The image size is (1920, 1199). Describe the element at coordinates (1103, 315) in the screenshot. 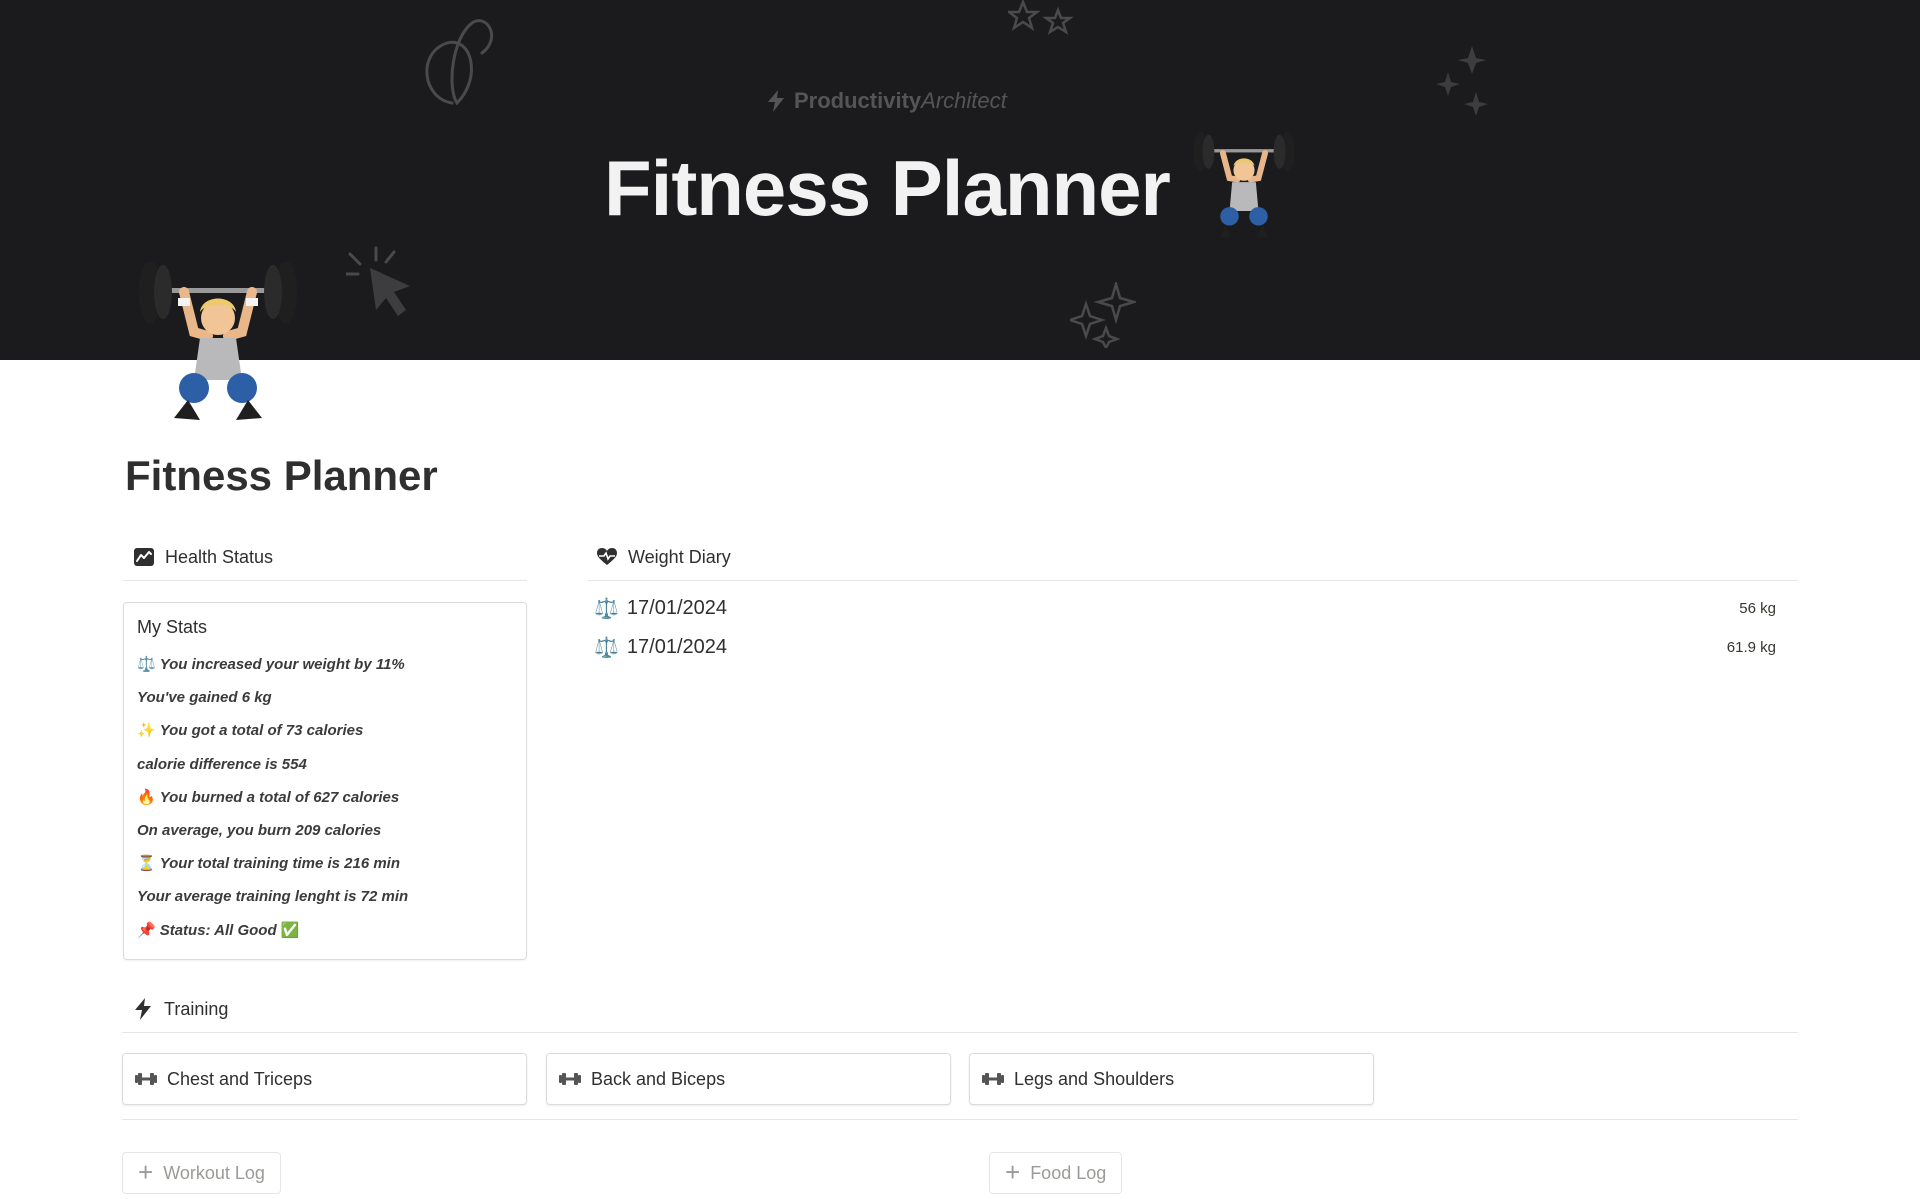

I see `sparkles-outline-icon` at that location.